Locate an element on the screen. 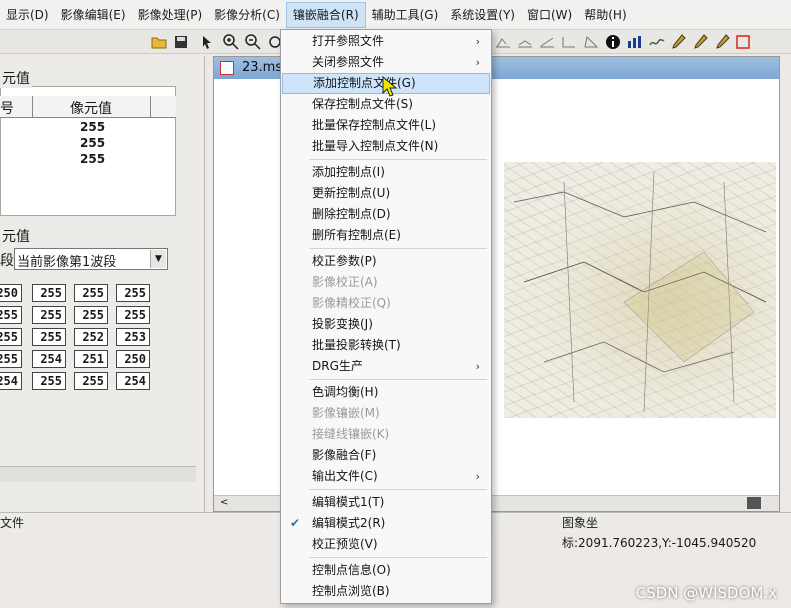 The width and height of the screenshot is (791, 608). menu-display: 显示(D) is located at coordinates (27, 15).